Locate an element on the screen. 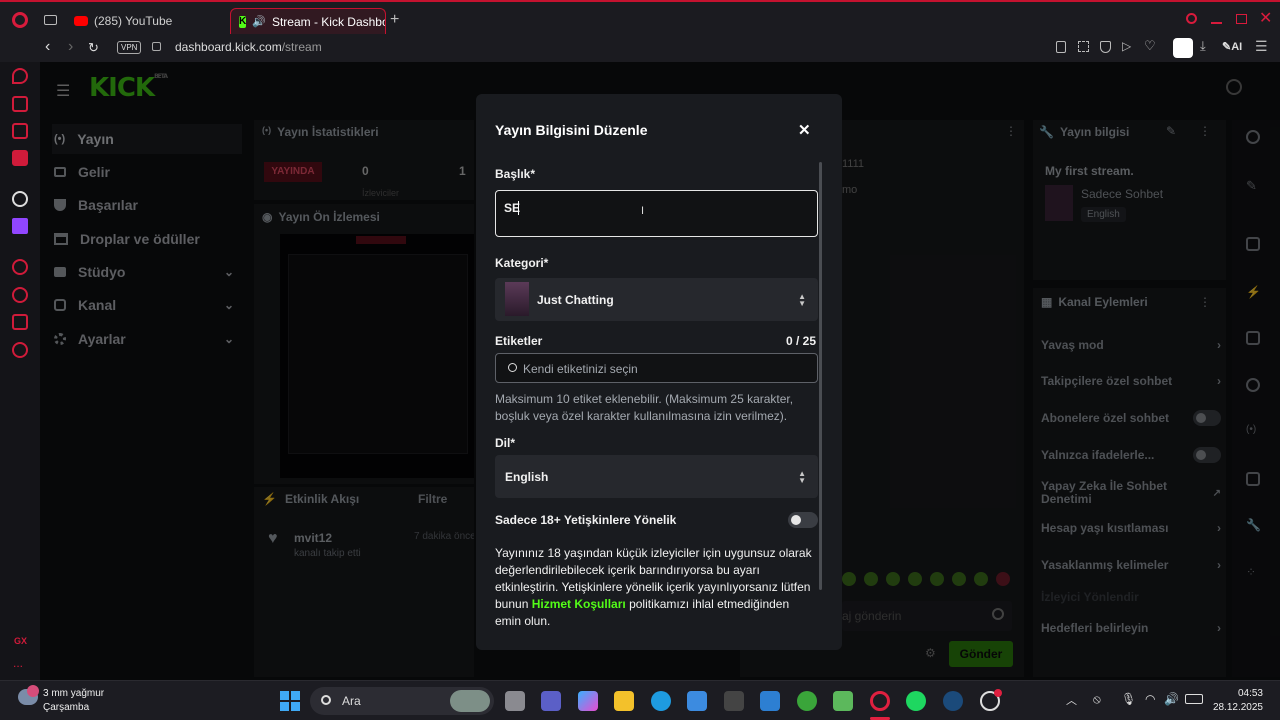  modal-title: Yayın Bilgisini Düzenle is located at coordinates (571, 130).